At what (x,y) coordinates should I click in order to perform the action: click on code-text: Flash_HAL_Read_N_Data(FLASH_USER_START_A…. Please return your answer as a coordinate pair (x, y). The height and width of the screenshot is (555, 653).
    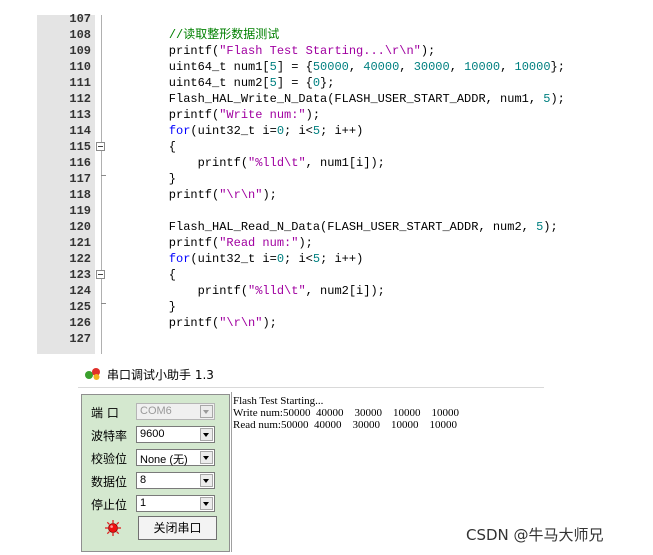
    Looking at the image, I should click on (349, 227).